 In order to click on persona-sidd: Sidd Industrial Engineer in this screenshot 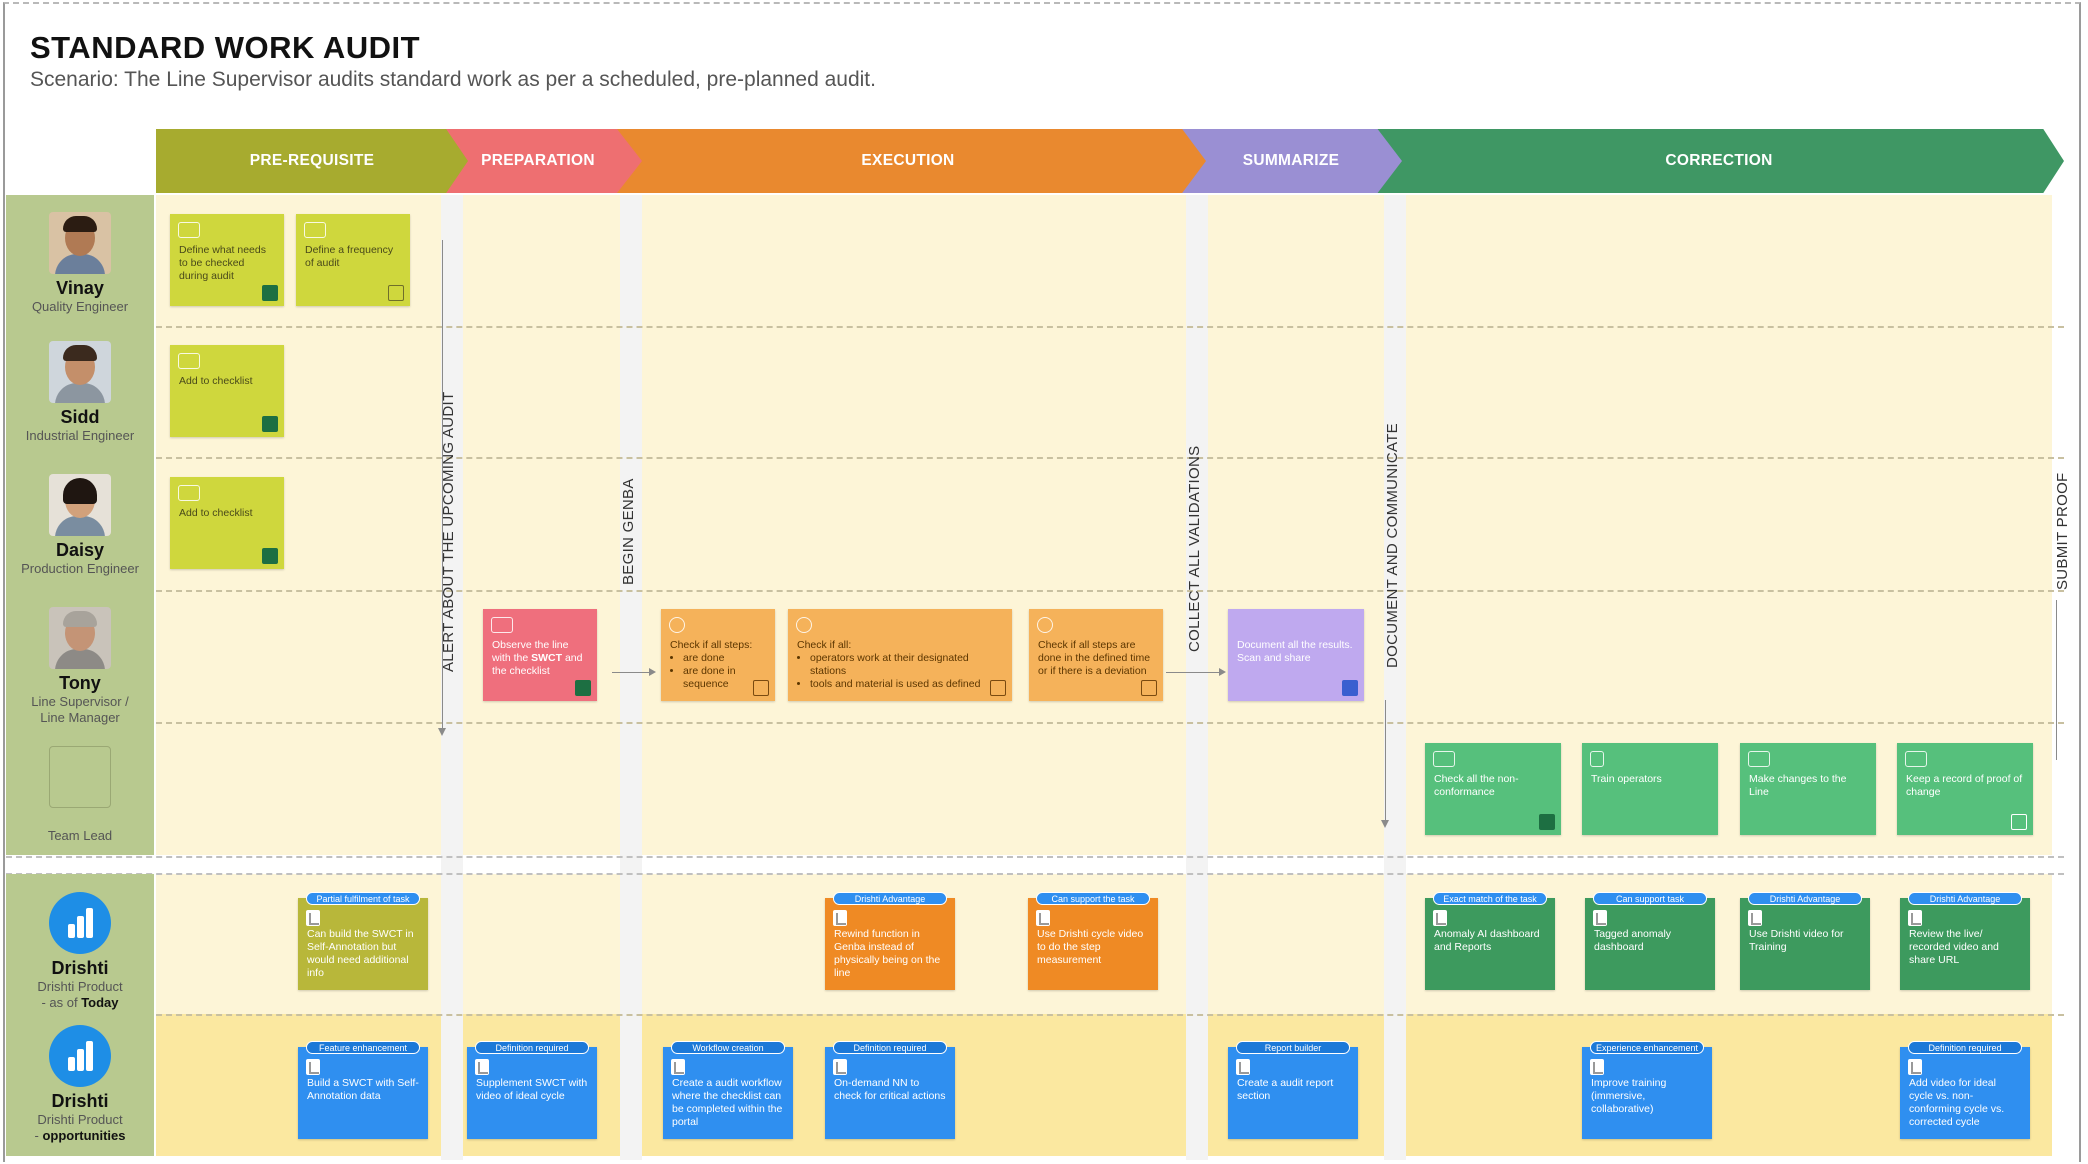, I will do `click(80, 392)`.